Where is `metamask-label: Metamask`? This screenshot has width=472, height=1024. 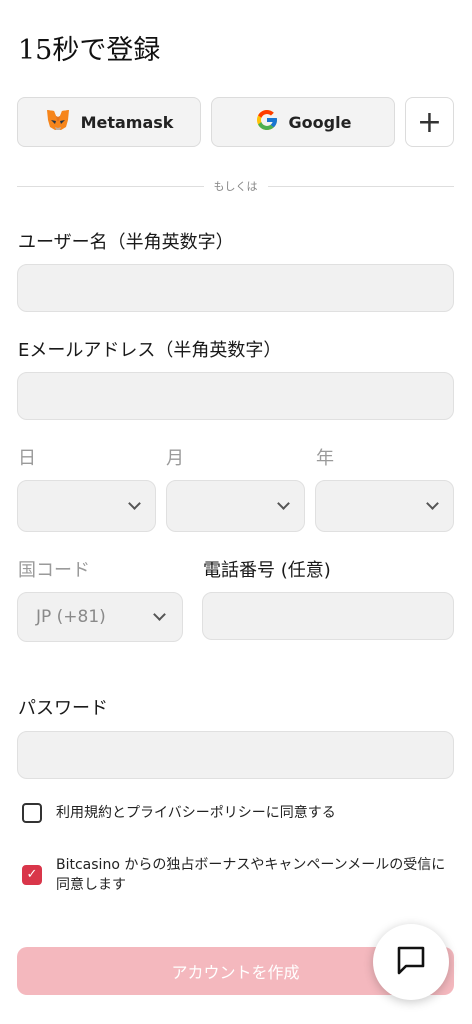
metamask-label: Metamask is located at coordinates (127, 122).